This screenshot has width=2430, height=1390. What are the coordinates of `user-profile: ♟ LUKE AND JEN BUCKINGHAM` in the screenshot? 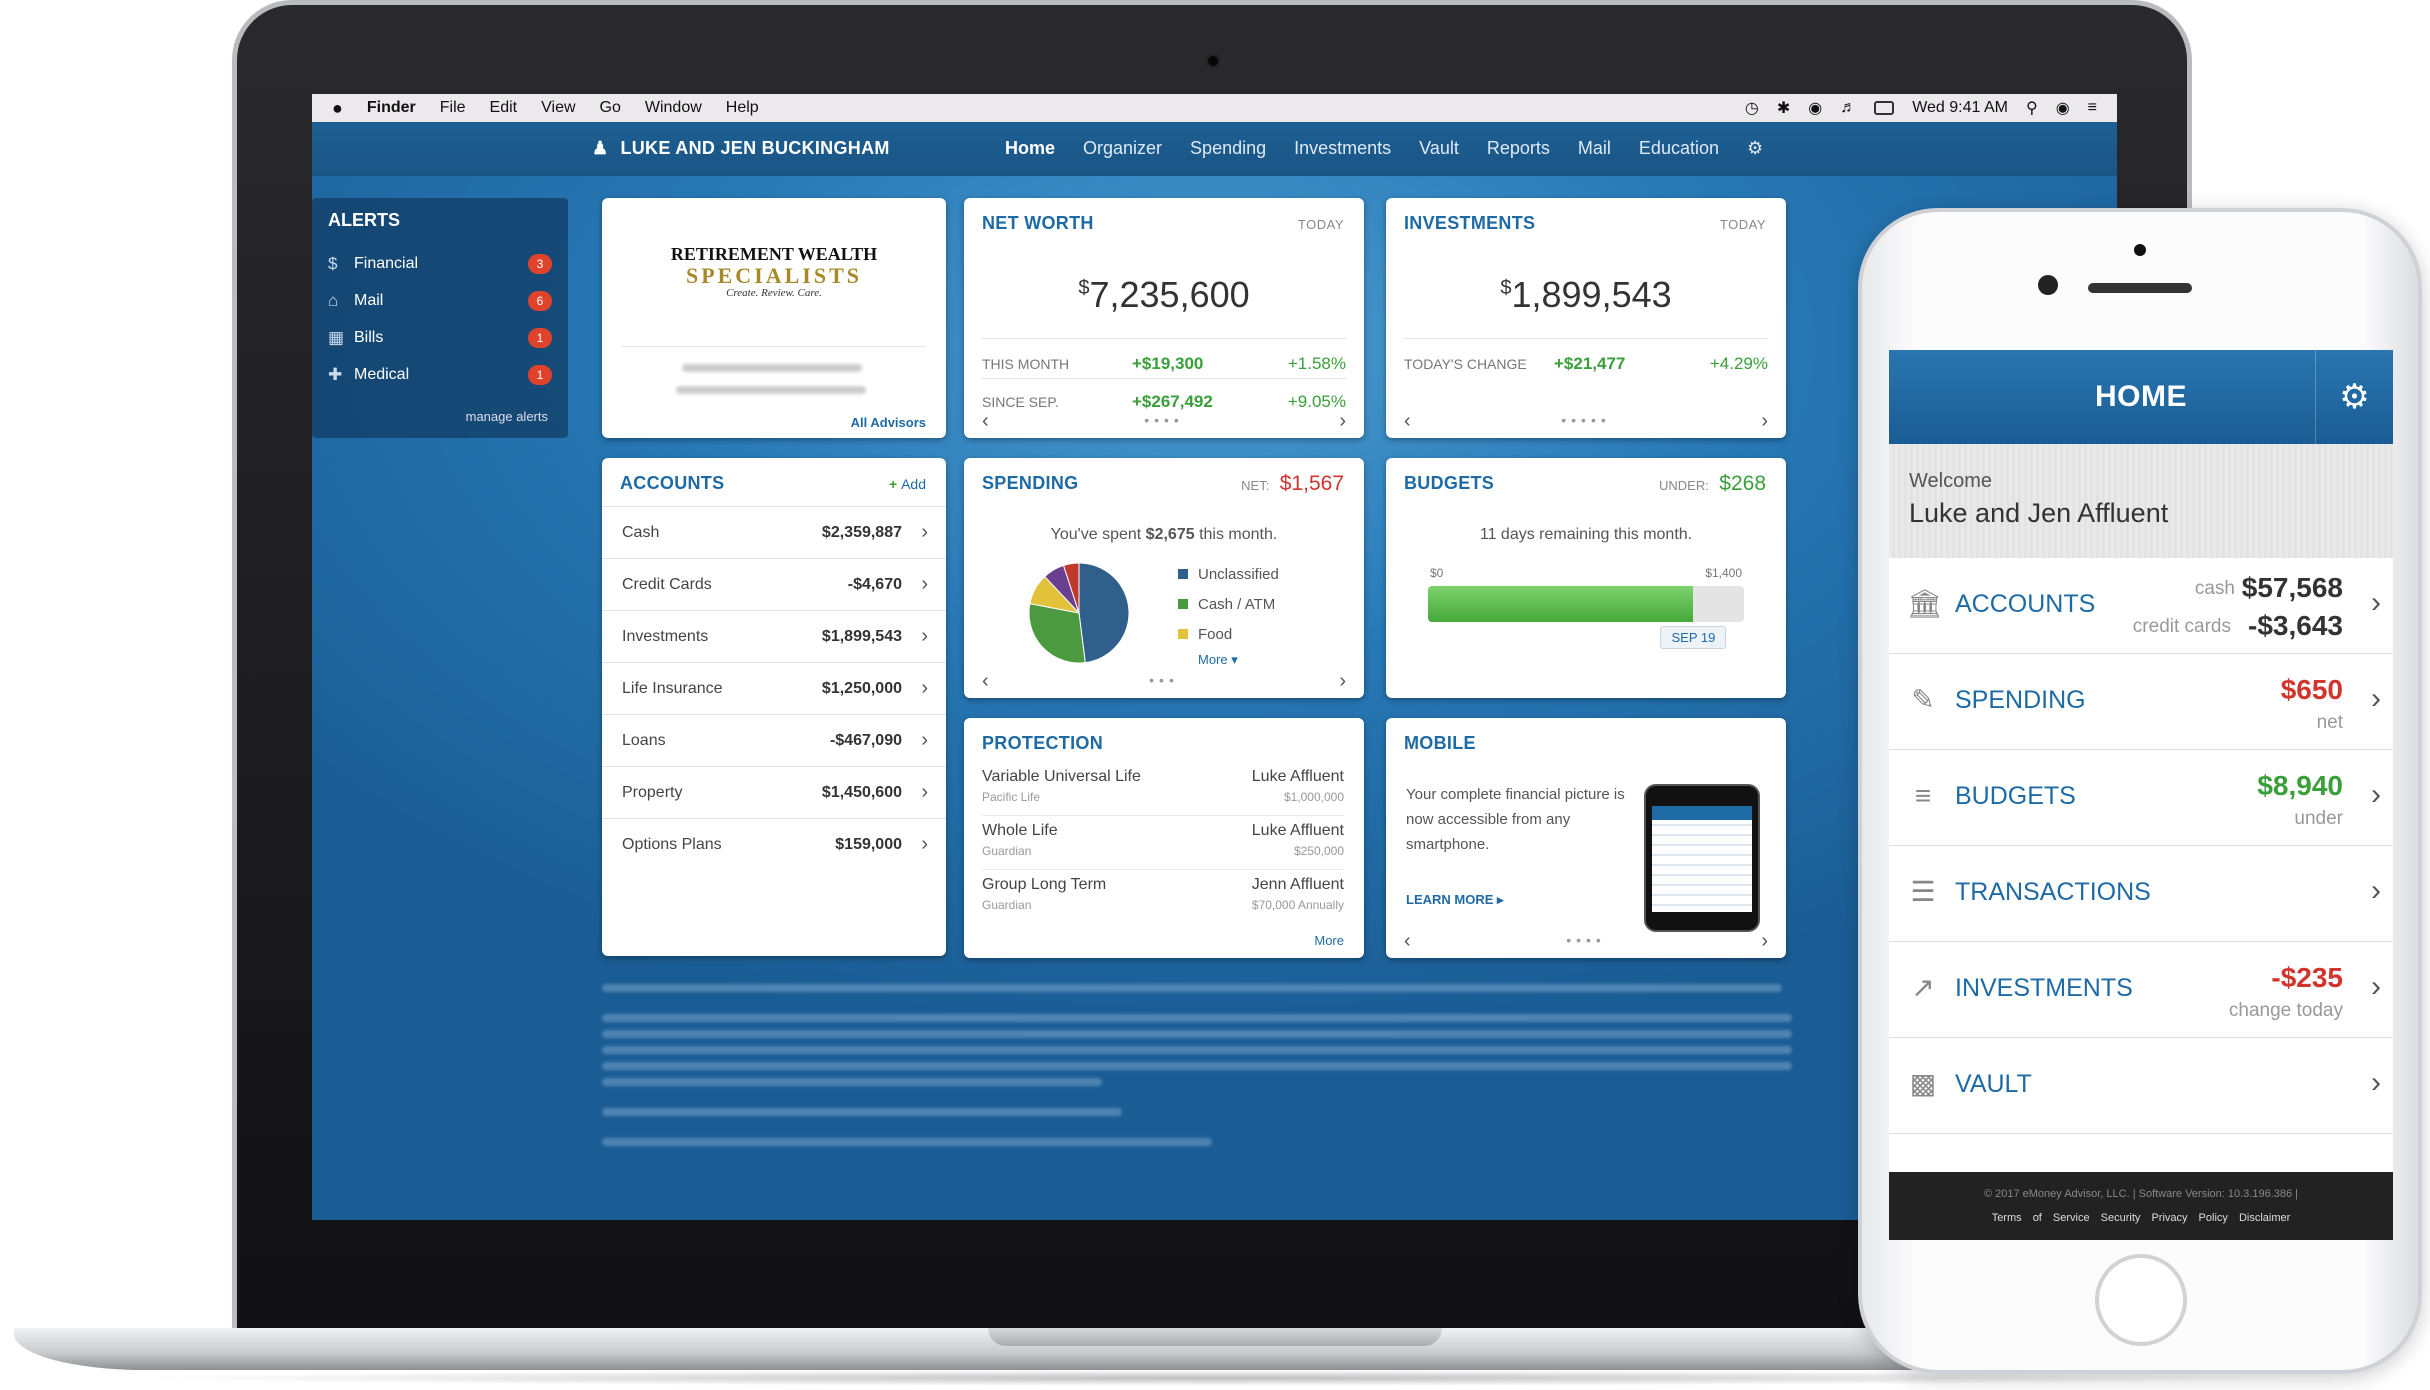 It's located at (741, 148).